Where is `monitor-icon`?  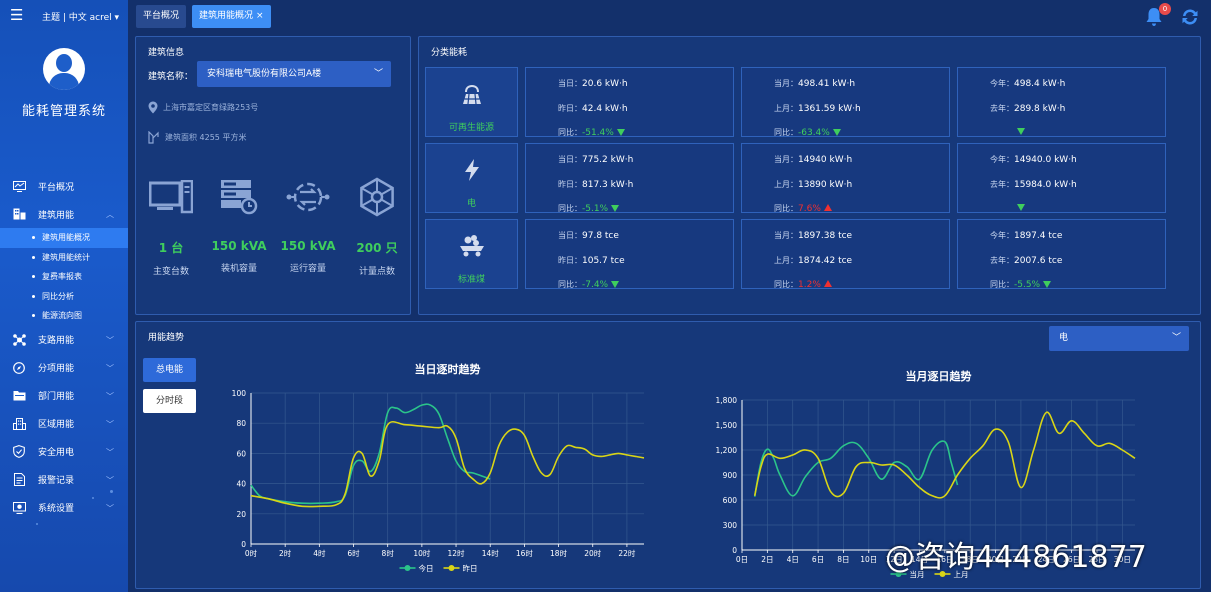
monitor-icon is located at coordinates (19, 186).